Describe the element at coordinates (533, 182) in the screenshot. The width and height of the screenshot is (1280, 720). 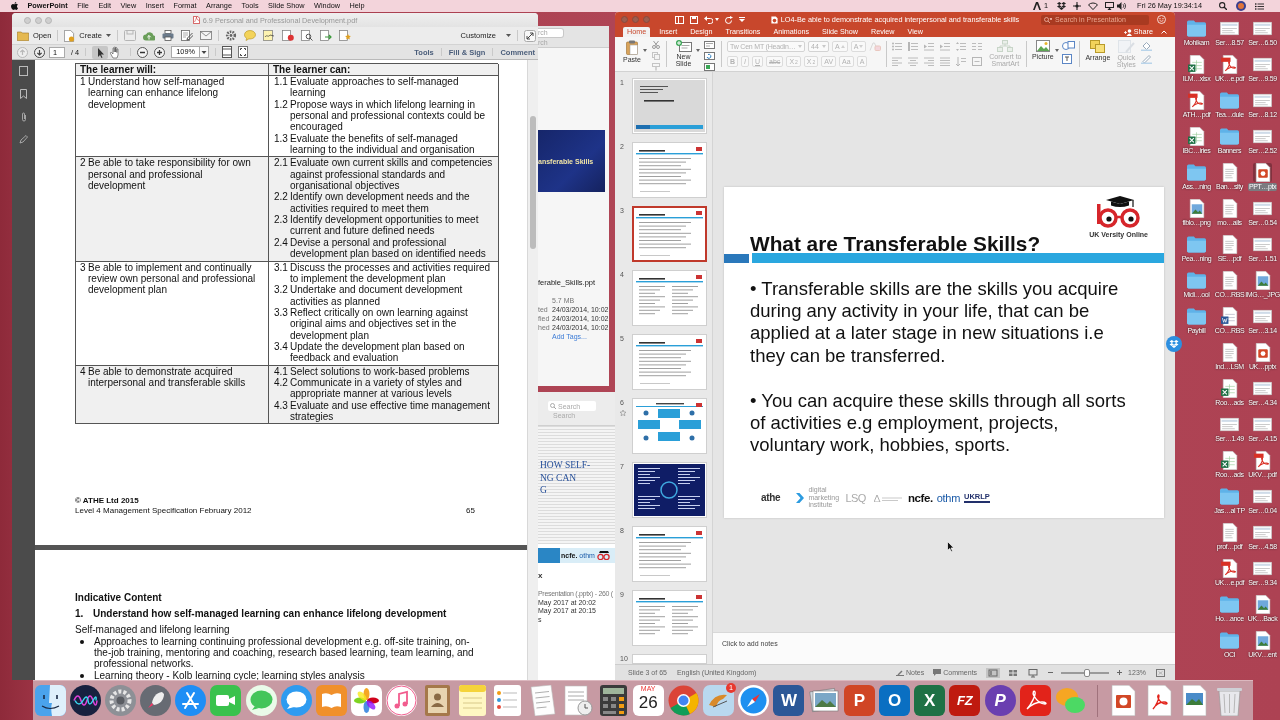
I see `scrollbar-thumb` at that location.